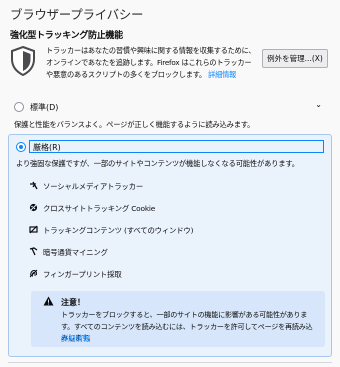 This screenshot has width=340, height=367. Describe the element at coordinates (170, 362) in the screenshot. I see `divider` at that location.